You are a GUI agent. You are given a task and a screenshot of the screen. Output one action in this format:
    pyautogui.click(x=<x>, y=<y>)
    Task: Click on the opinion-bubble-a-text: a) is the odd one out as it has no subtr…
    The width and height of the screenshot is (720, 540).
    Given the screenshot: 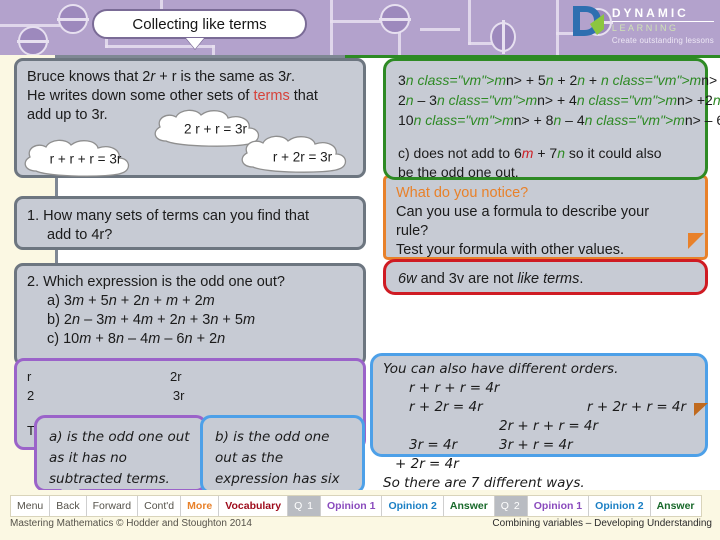 What is the action you would take?
    pyautogui.click(x=119, y=458)
    